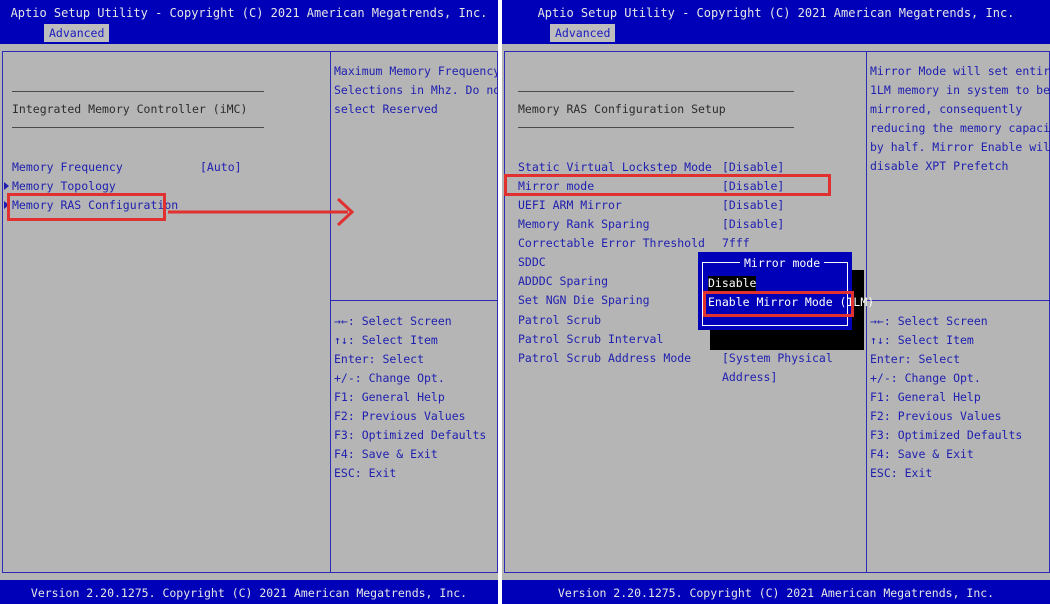 The height and width of the screenshot is (604, 1050). Describe the element at coordinates (416, 90) in the screenshot. I see `help-line: Selections in Mhz. Do not` at that location.